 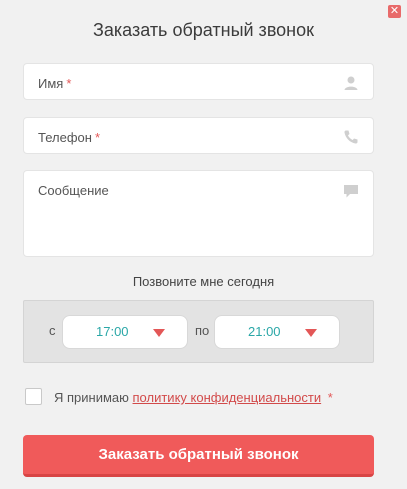 I want to click on from-time-value: 17:00, so click(x=112, y=331).